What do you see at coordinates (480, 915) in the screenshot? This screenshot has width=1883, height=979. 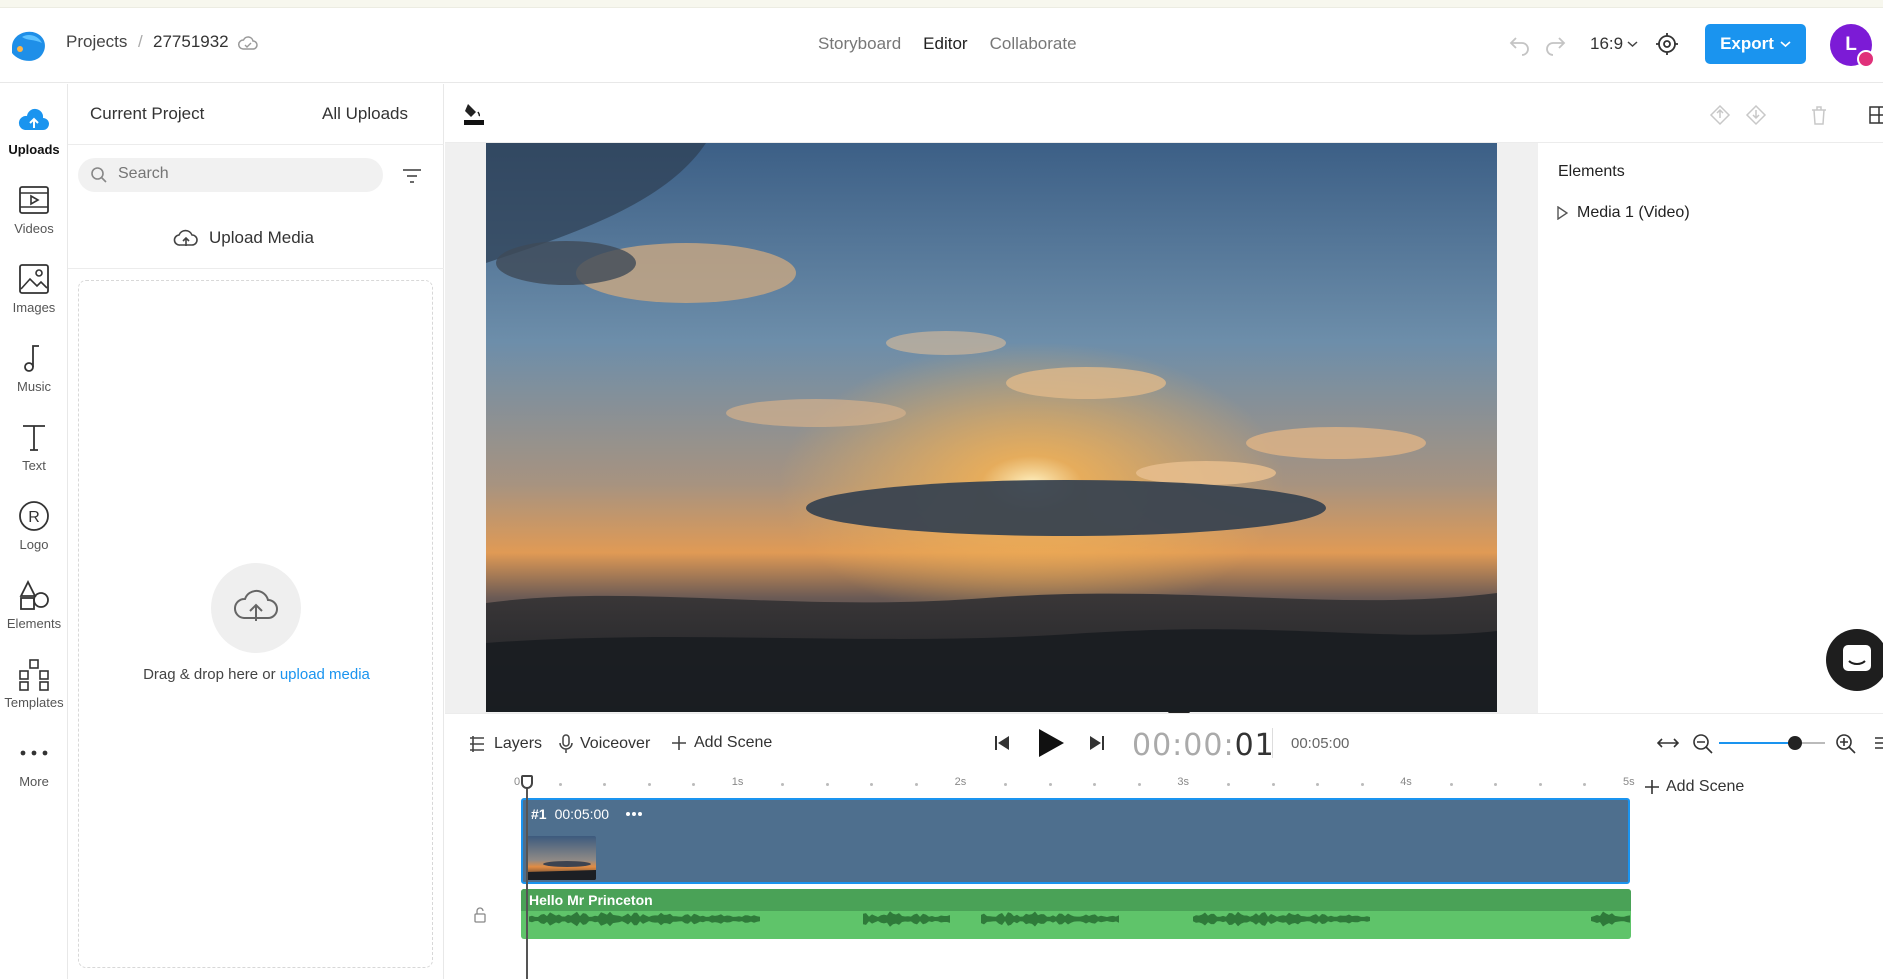 I see `lock-icon` at bounding box center [480, 915].